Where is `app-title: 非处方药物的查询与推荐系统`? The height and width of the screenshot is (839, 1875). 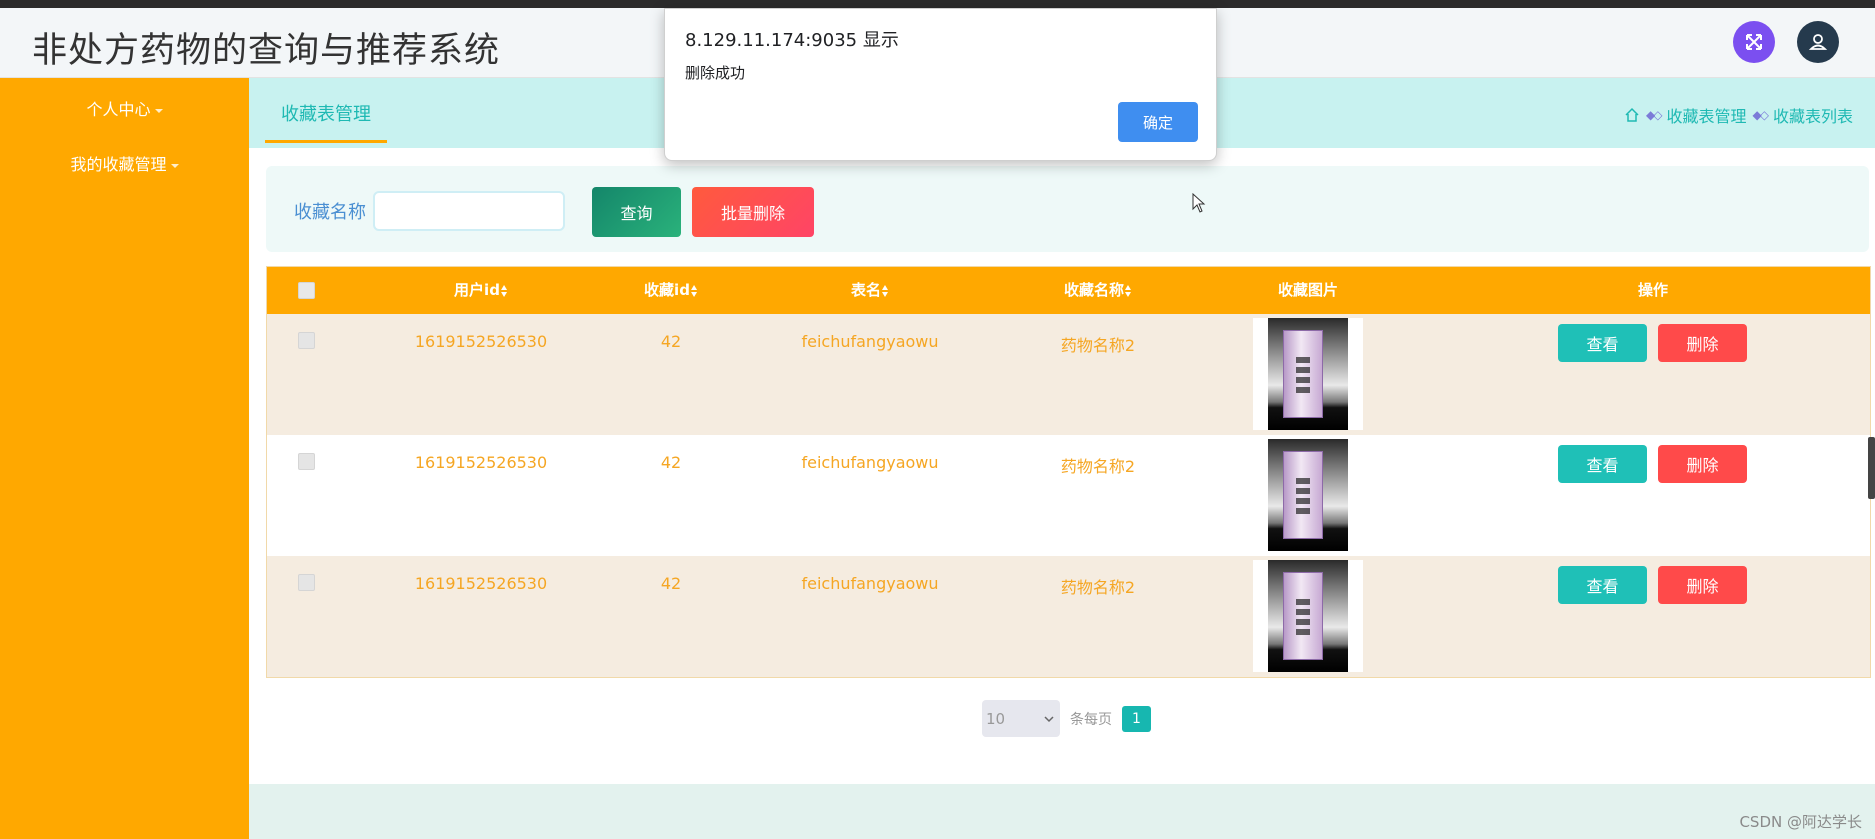
app-title: 非处方药物的查询与推荐系统 is located at coordinates (266, 51).